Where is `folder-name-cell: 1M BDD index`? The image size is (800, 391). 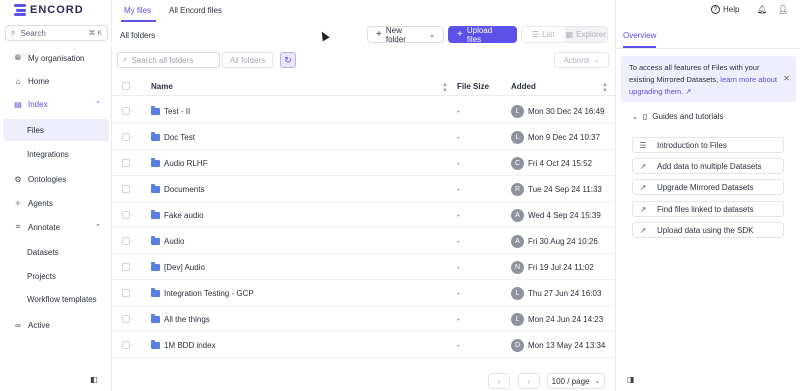 folder-name-cell: 1M BDD index is located at coordinates (183, 345).